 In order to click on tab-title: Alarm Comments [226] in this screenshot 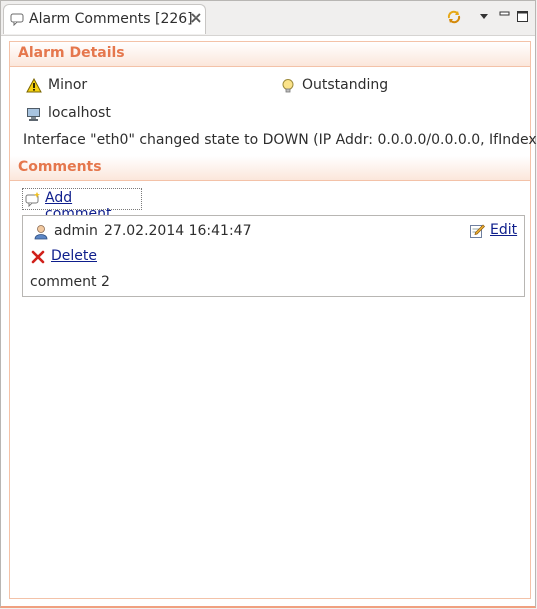, I will do `click(111, 19)`.